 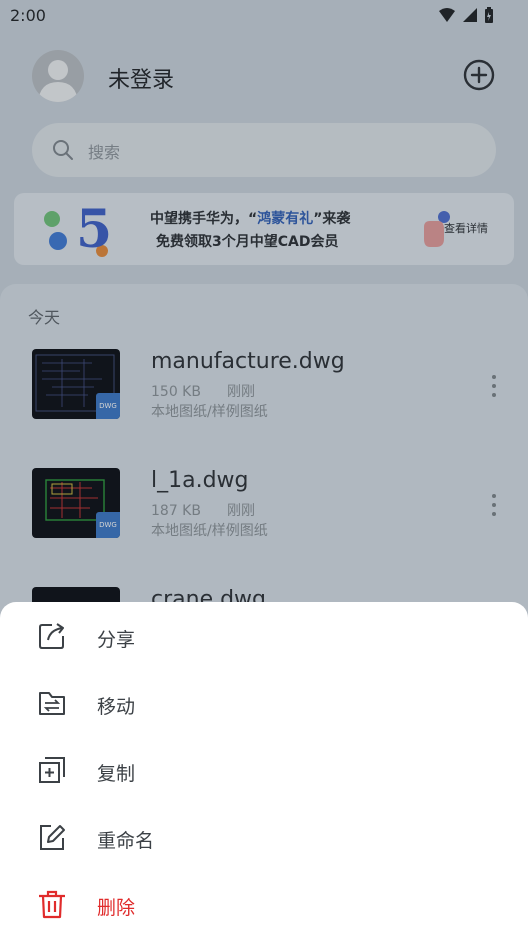 I want to click on move-label: 移动, so click(x=116, y=707).